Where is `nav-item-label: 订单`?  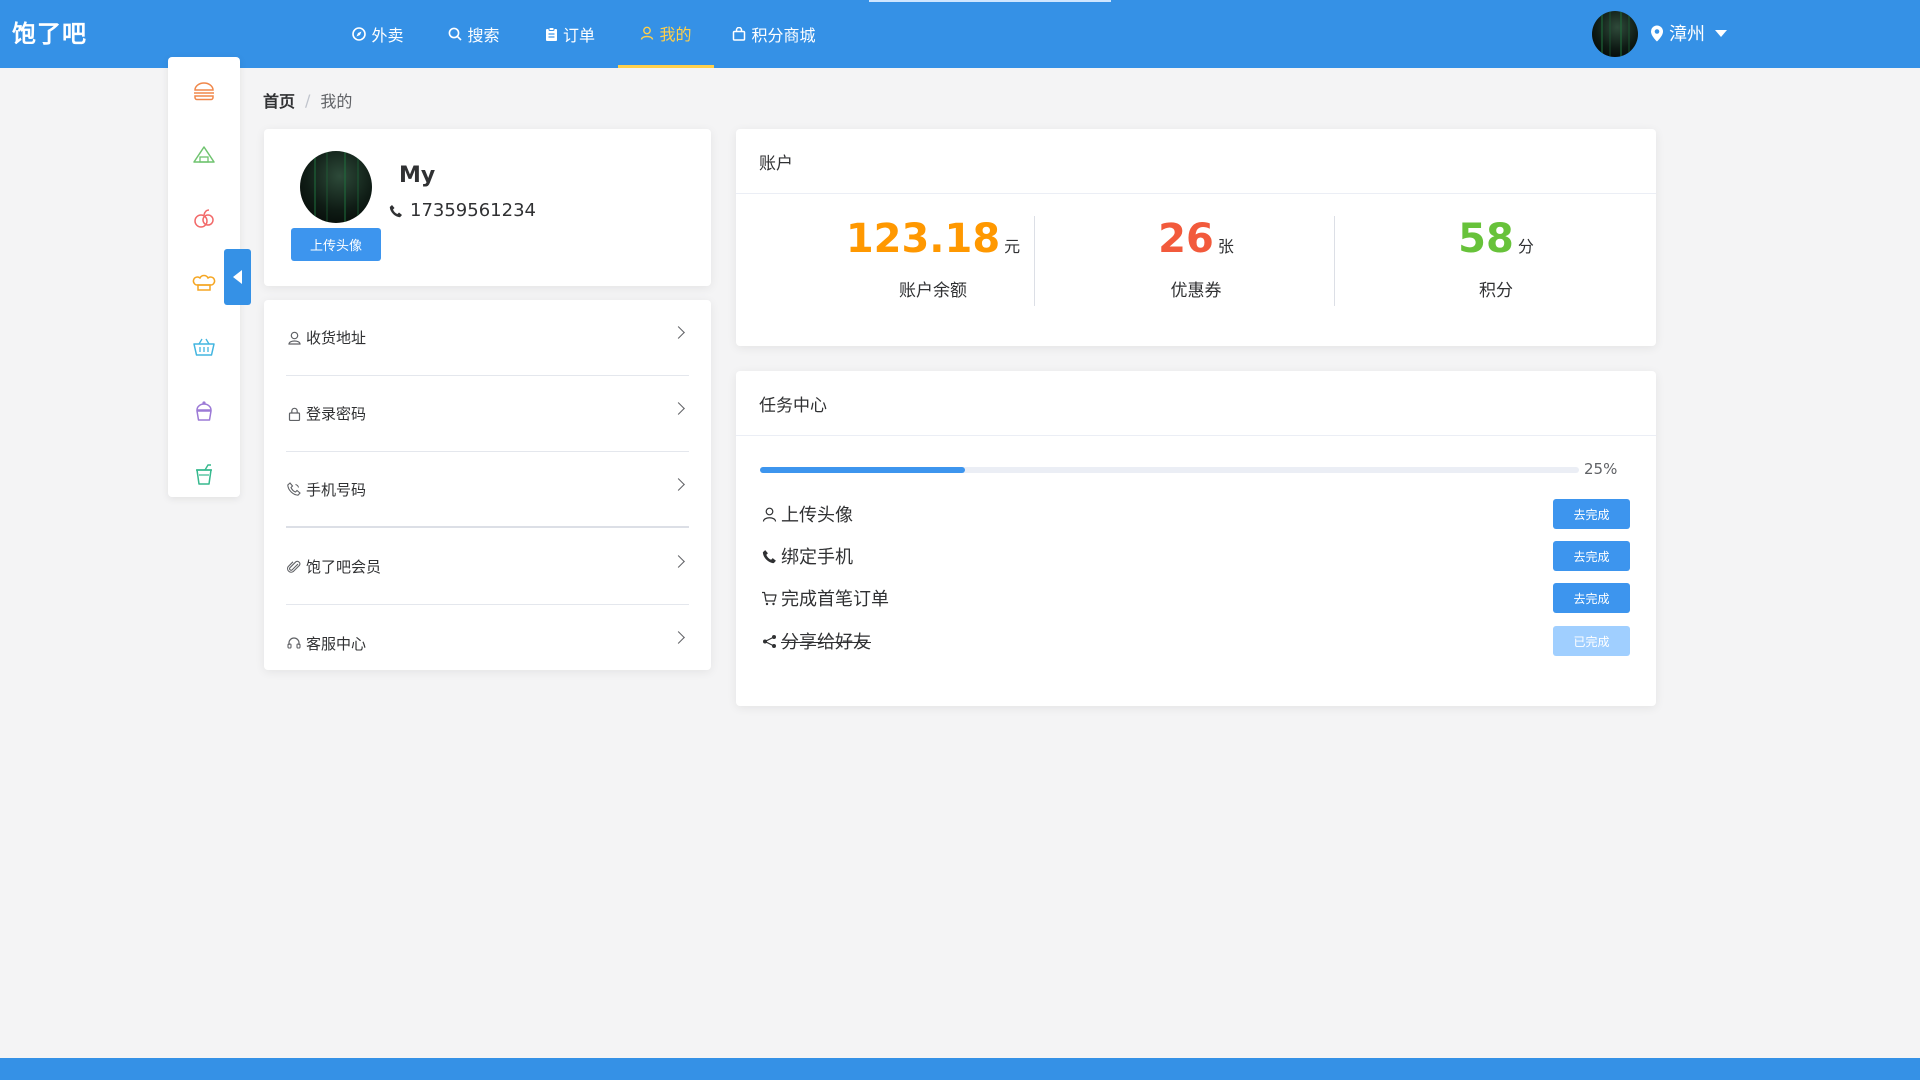
nav-item-label: 订单 is located at coordinates (578, 35).